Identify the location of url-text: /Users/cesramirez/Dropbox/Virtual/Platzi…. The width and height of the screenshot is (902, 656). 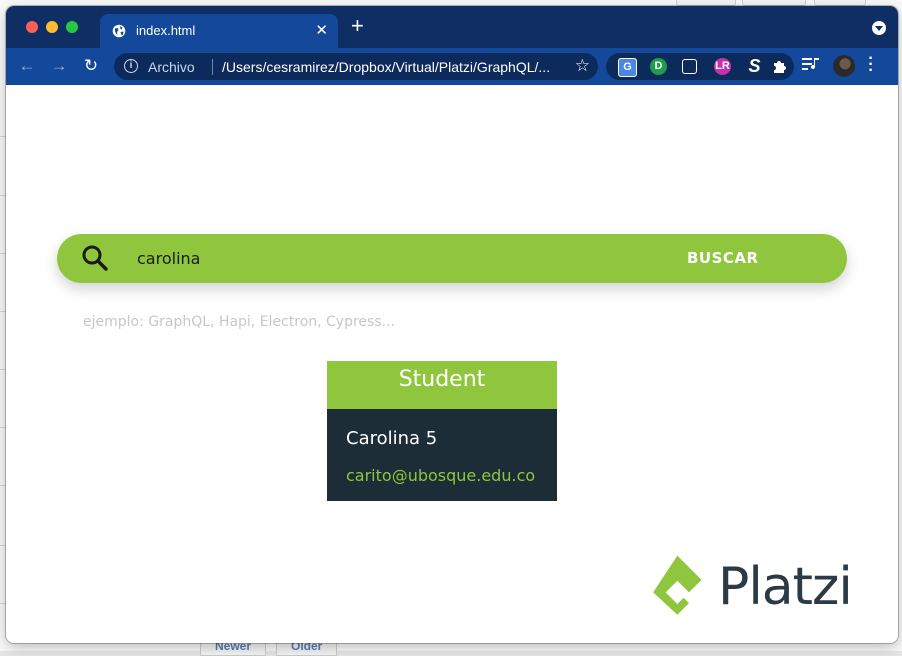
(386, 67).